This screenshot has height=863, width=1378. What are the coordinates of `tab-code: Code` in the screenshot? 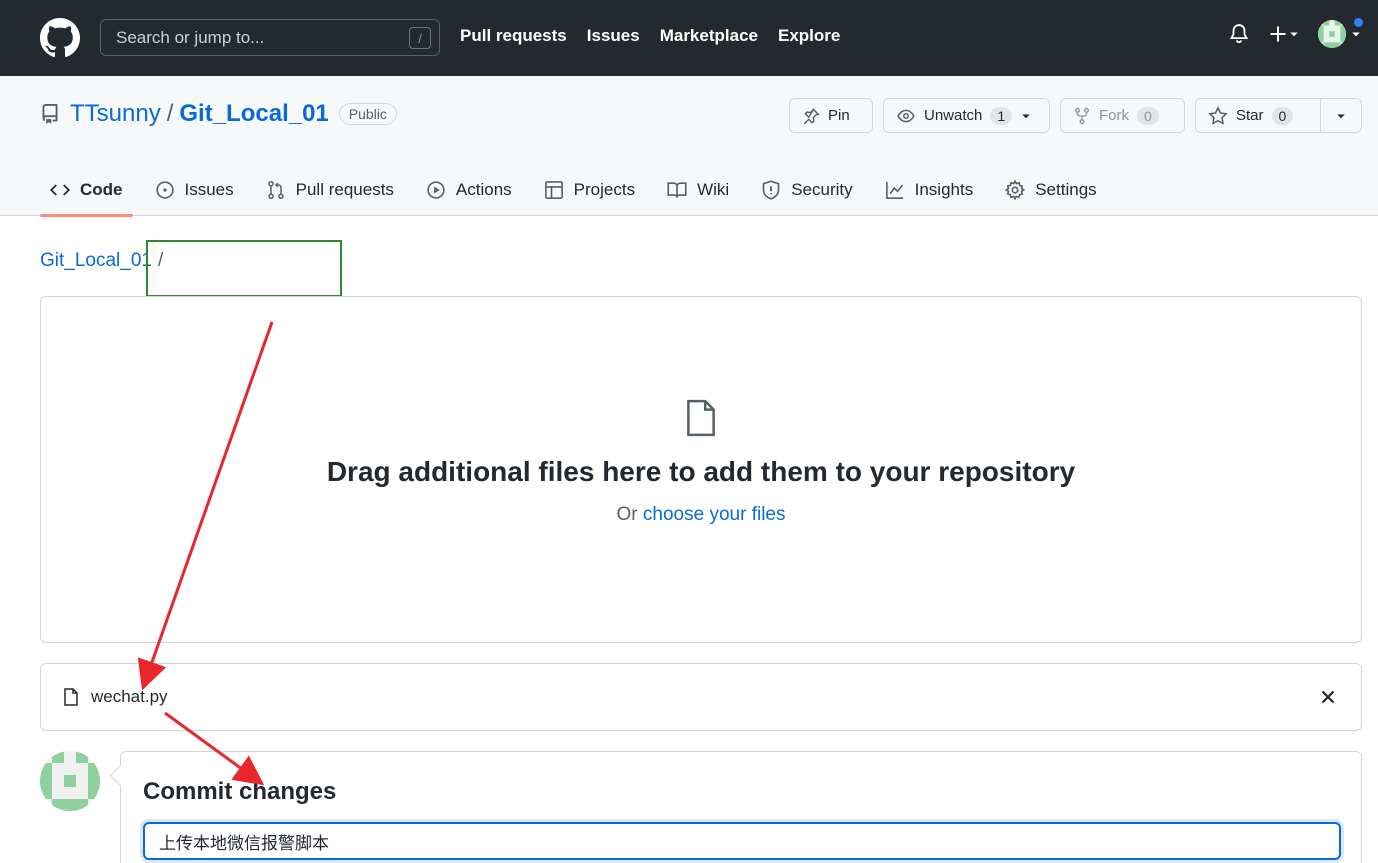 It's located at (86, 190).